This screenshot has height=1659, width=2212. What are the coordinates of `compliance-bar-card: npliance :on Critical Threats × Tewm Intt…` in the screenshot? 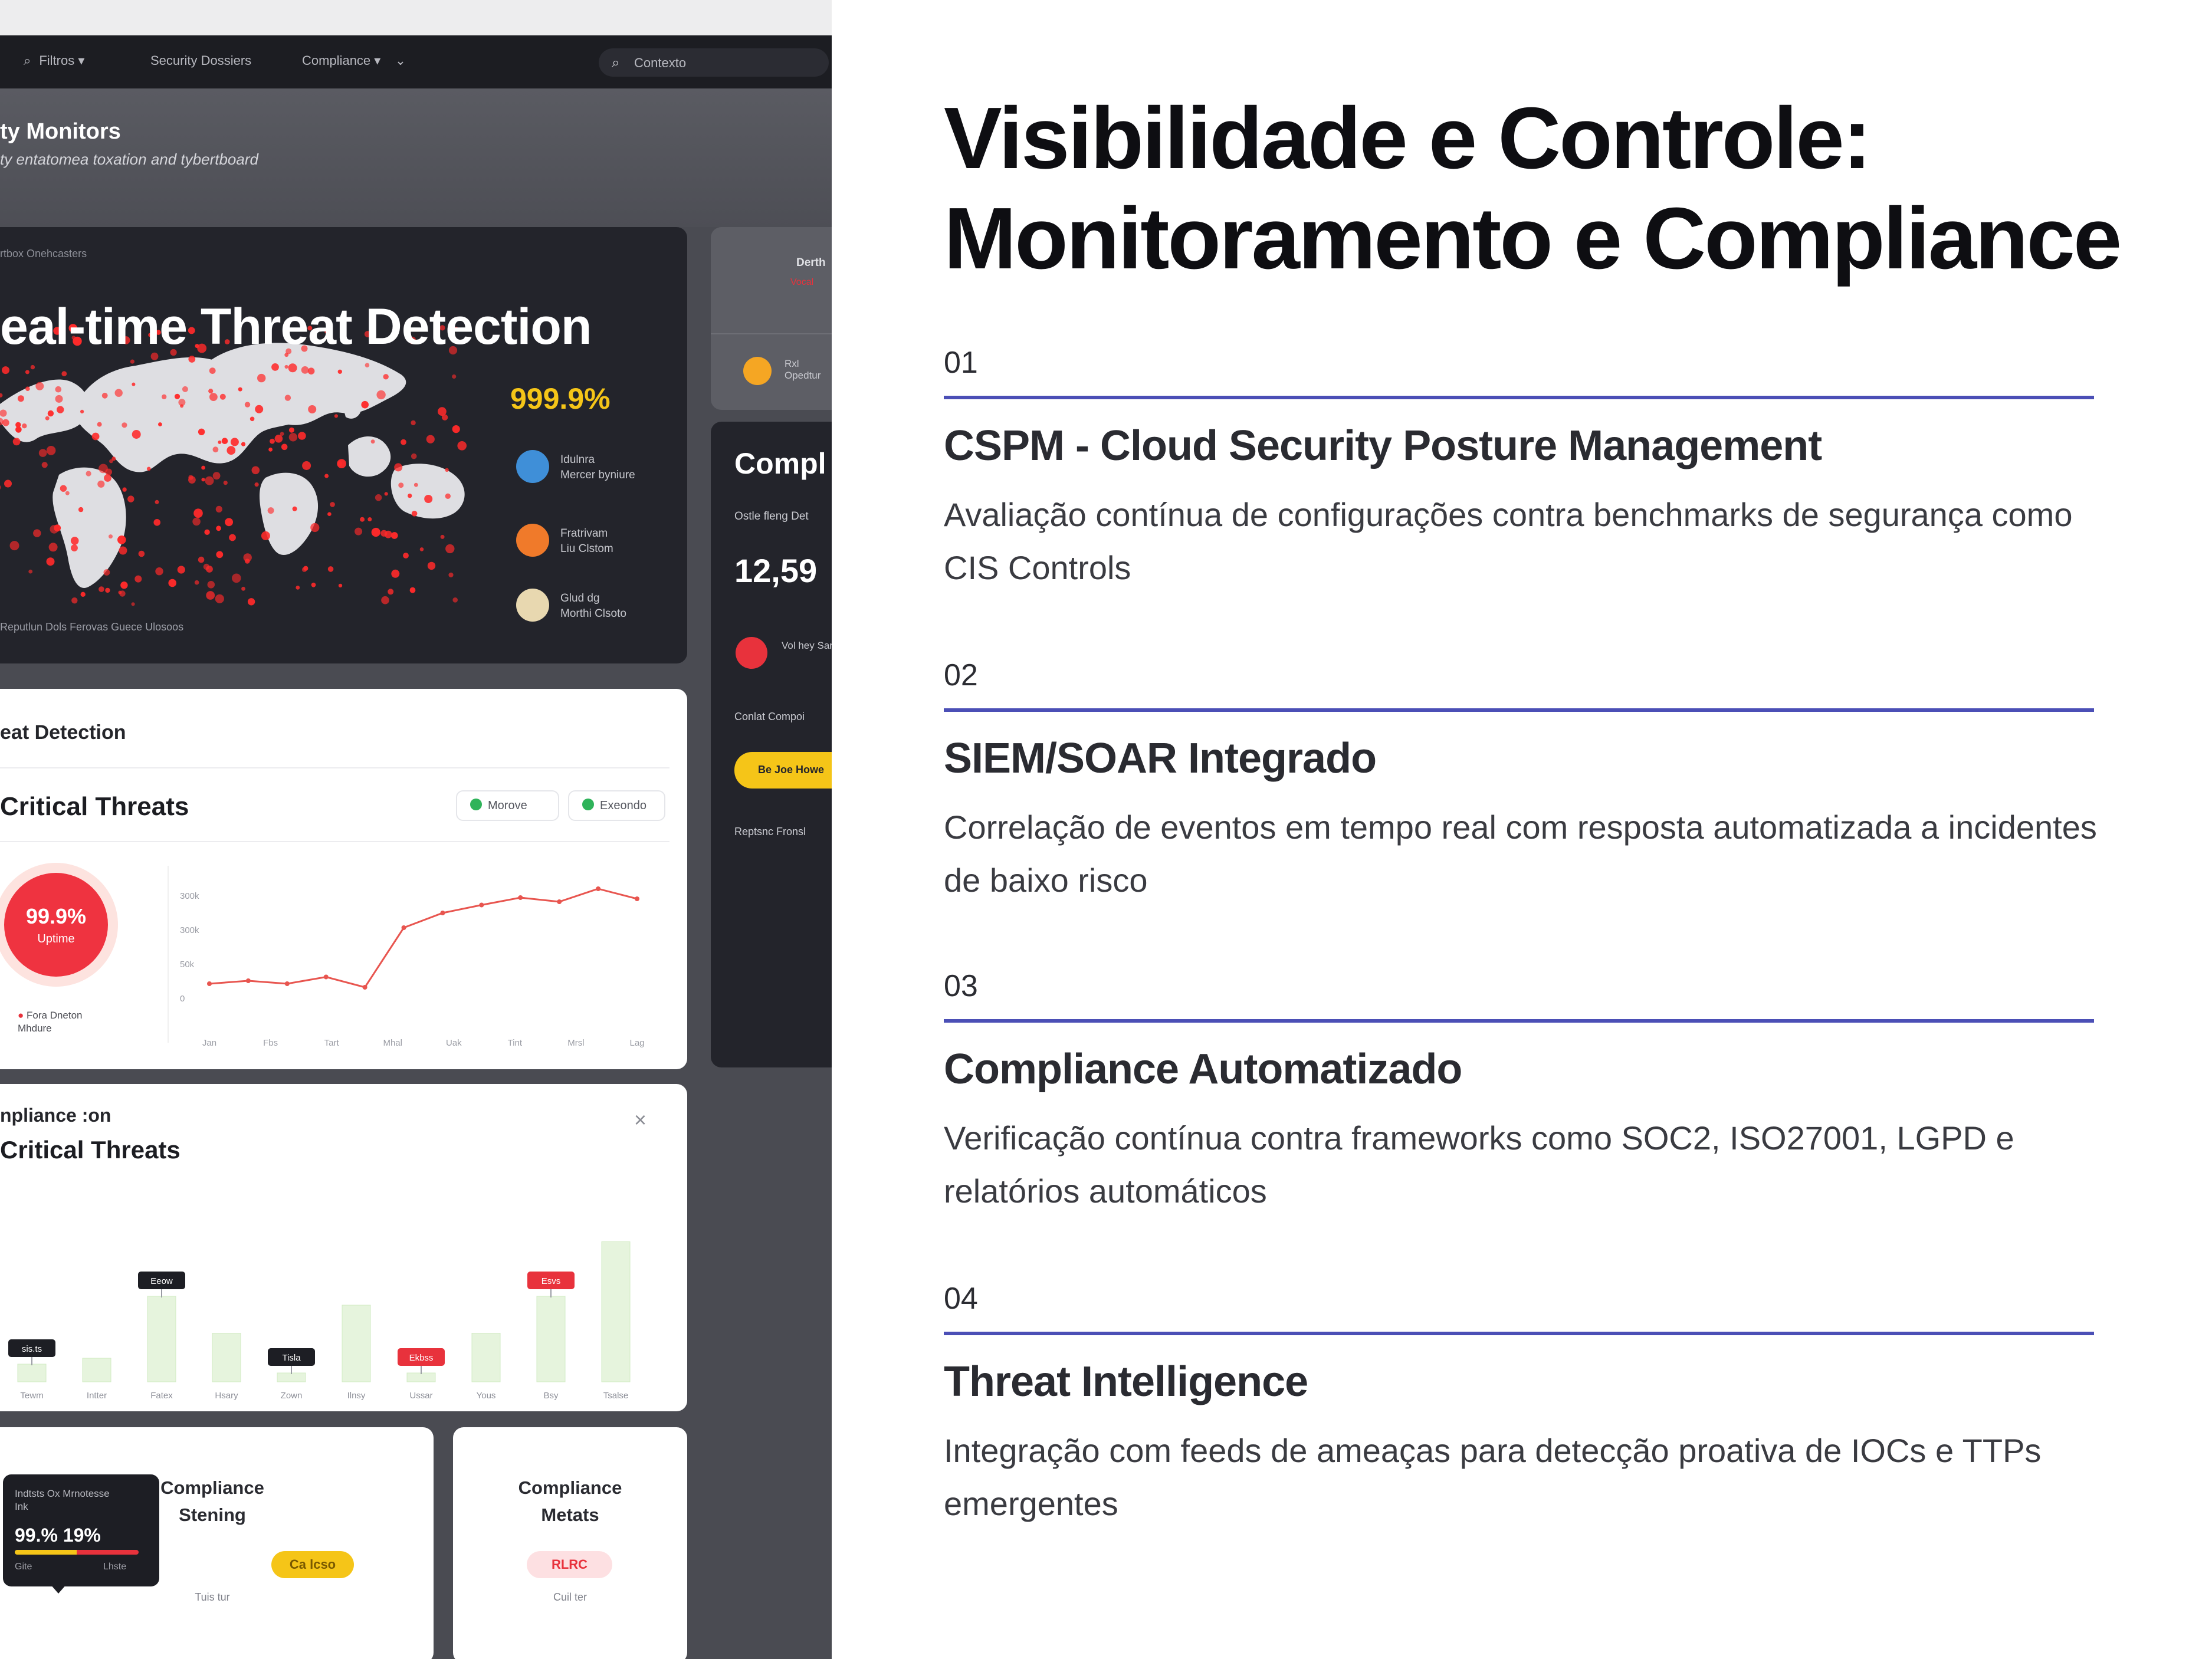 It's located at (343, 1248).